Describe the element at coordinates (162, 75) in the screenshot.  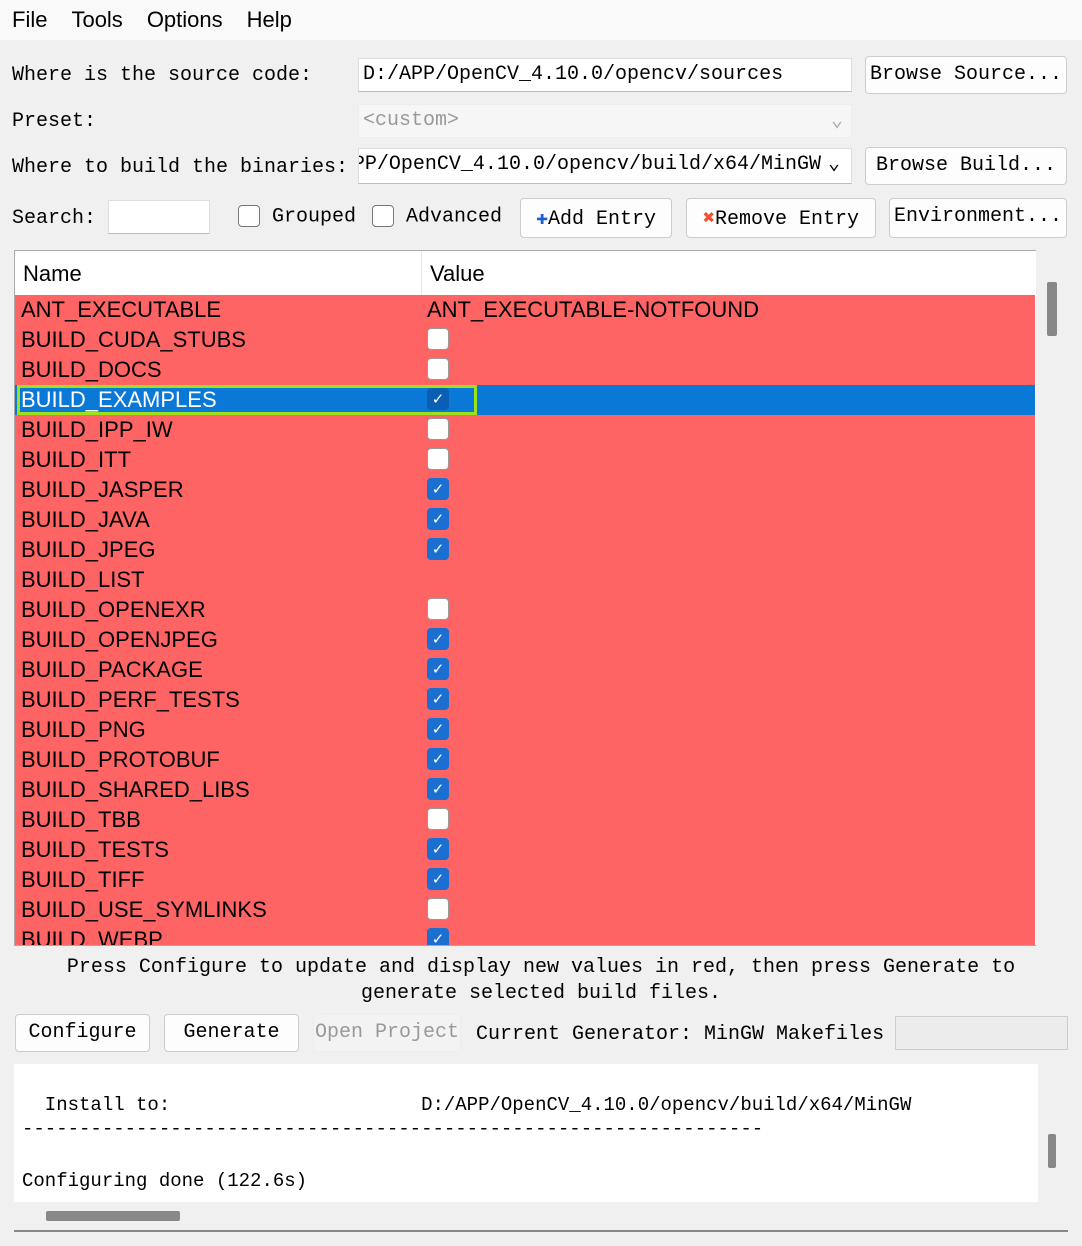
I see `source-label: Where is the source code:` at that location.